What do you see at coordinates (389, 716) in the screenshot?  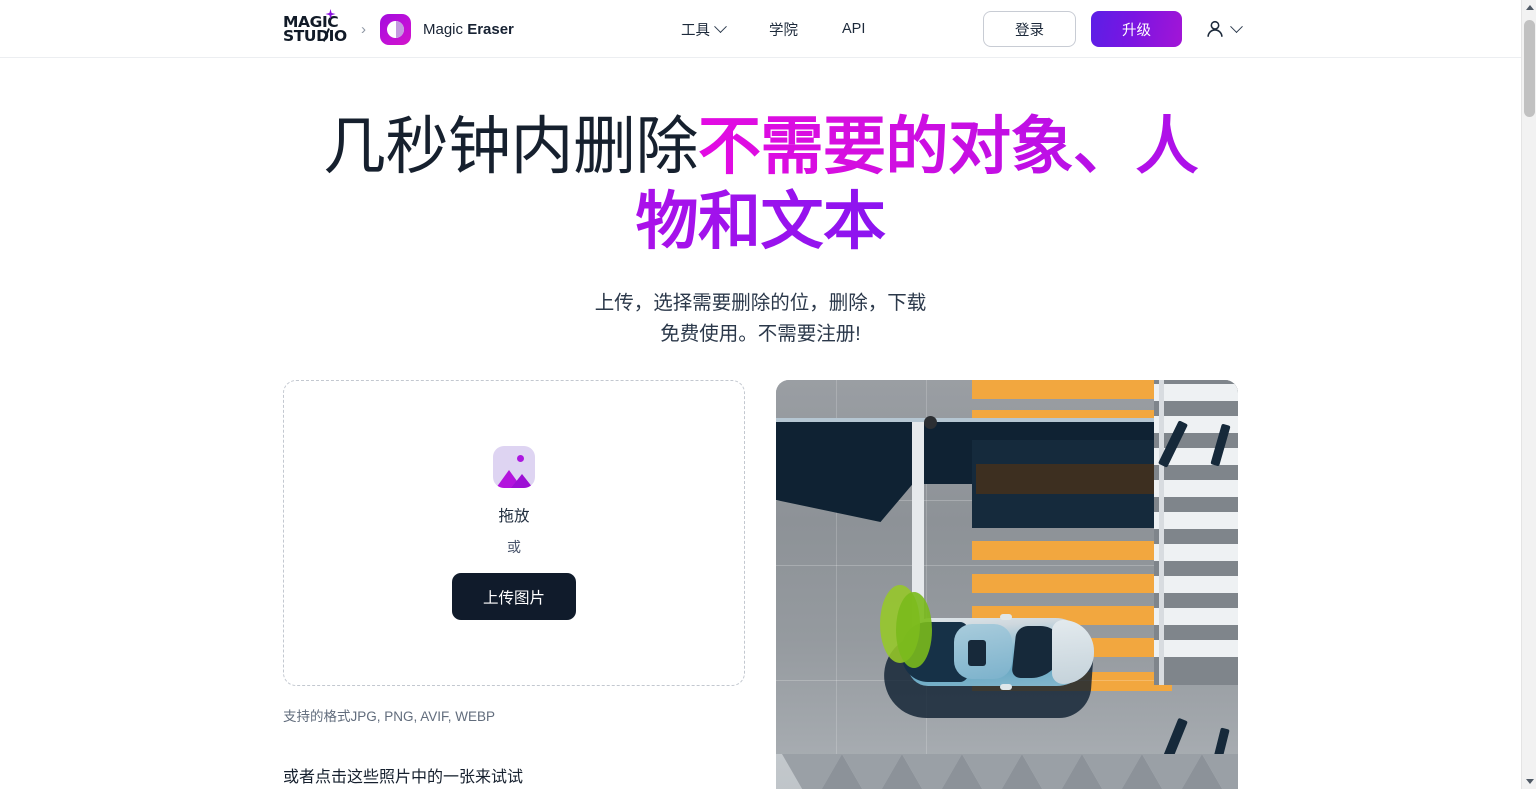 I see `supported-formats-label: 支持的格式JPG, PNG, AVIF, WEBP` at bounding box center [389, 716].